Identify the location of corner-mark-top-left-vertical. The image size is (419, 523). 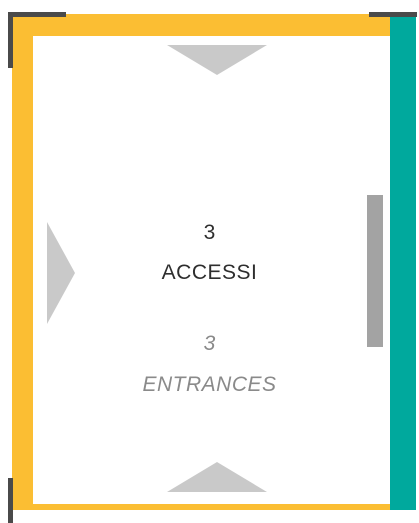
(10, 40).